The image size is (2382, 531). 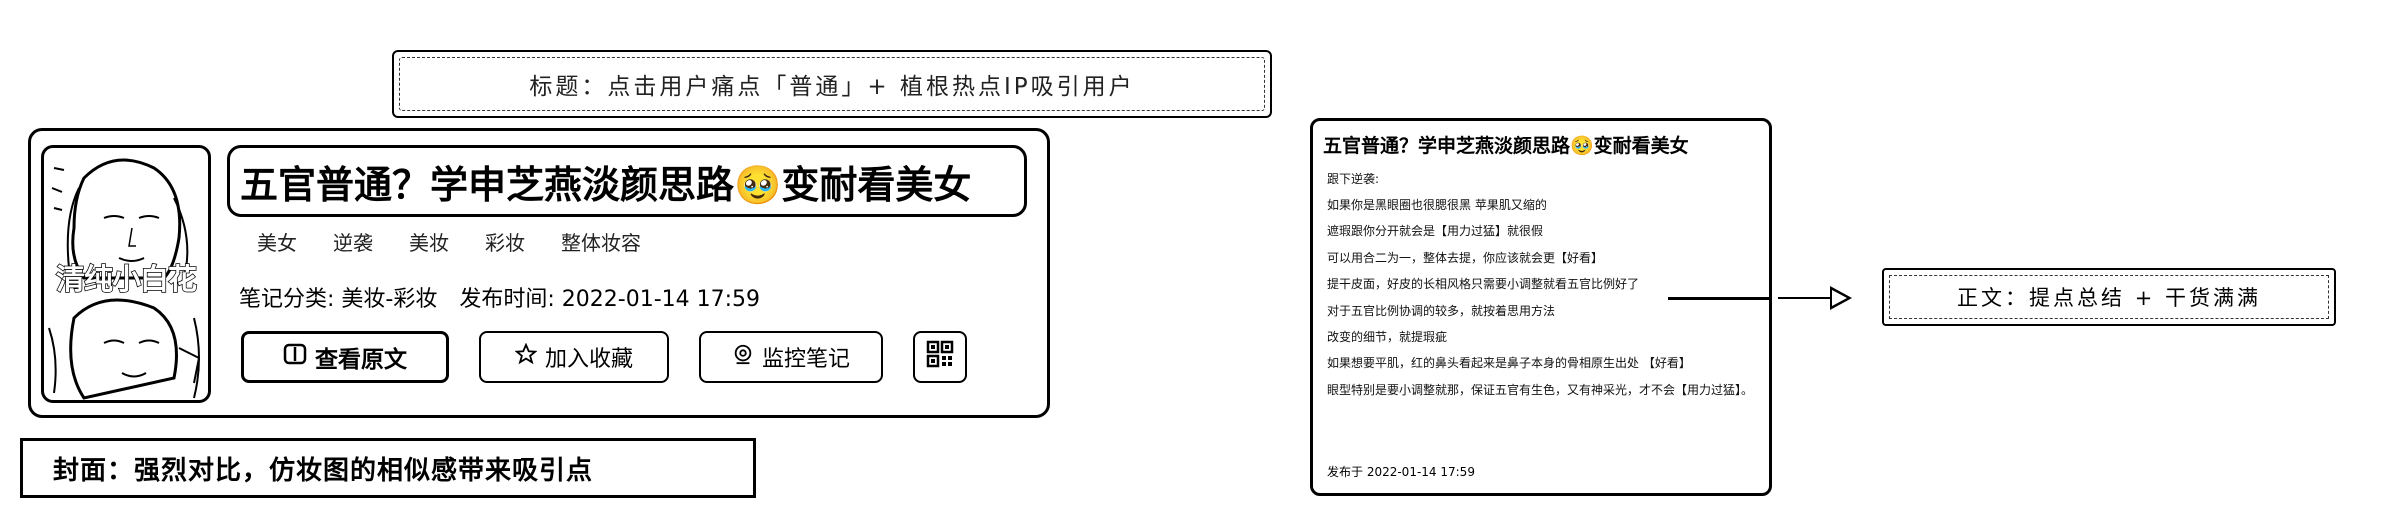 What do you see at coordinates (323, 470) in the screenshot?
I see `cover-annotation-text: 封面：强烈对比，仿妆图的相似感带来吸引点` at bounding box center [323, 470].